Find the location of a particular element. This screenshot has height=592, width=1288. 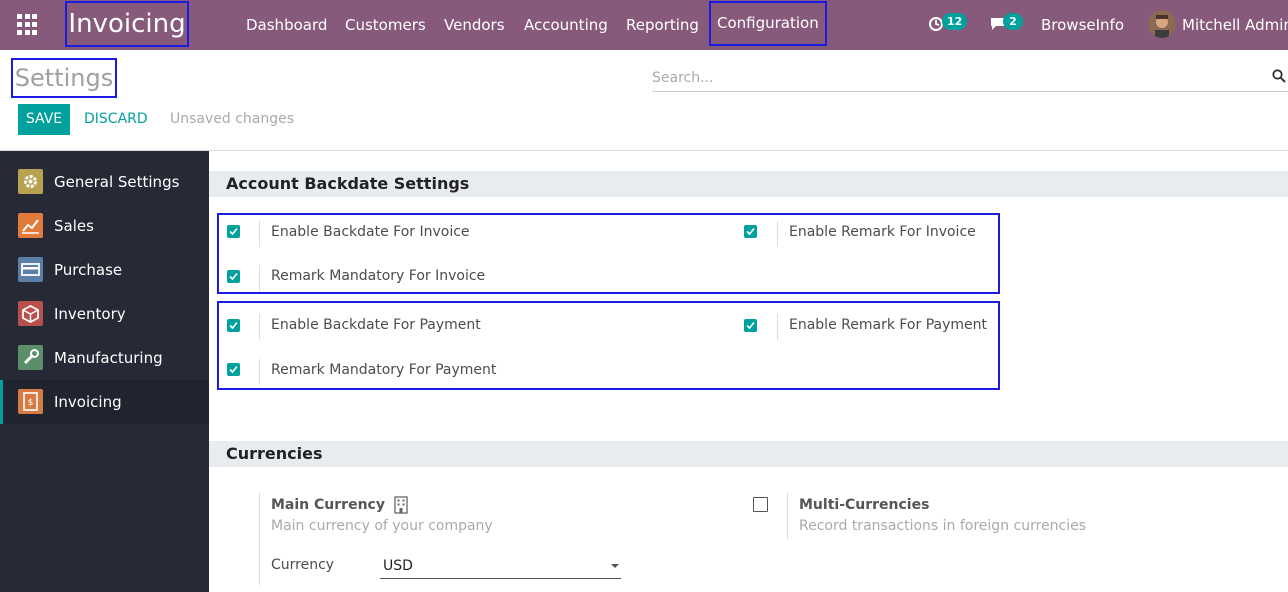

enable-remark-invoice-checkbox is located at coordinates (750, 231).